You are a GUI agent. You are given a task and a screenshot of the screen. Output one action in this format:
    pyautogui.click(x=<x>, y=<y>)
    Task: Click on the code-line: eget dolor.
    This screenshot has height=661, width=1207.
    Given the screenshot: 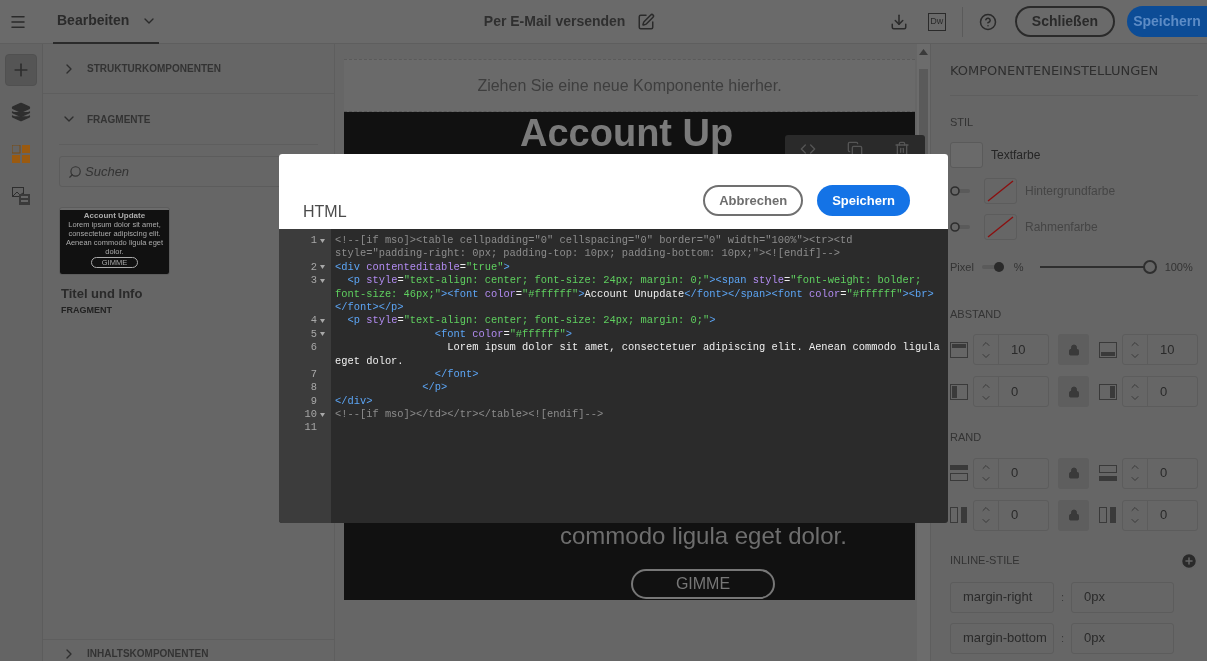 What is the action you would take?
    pyautogui.click(x=369, y=360)
    